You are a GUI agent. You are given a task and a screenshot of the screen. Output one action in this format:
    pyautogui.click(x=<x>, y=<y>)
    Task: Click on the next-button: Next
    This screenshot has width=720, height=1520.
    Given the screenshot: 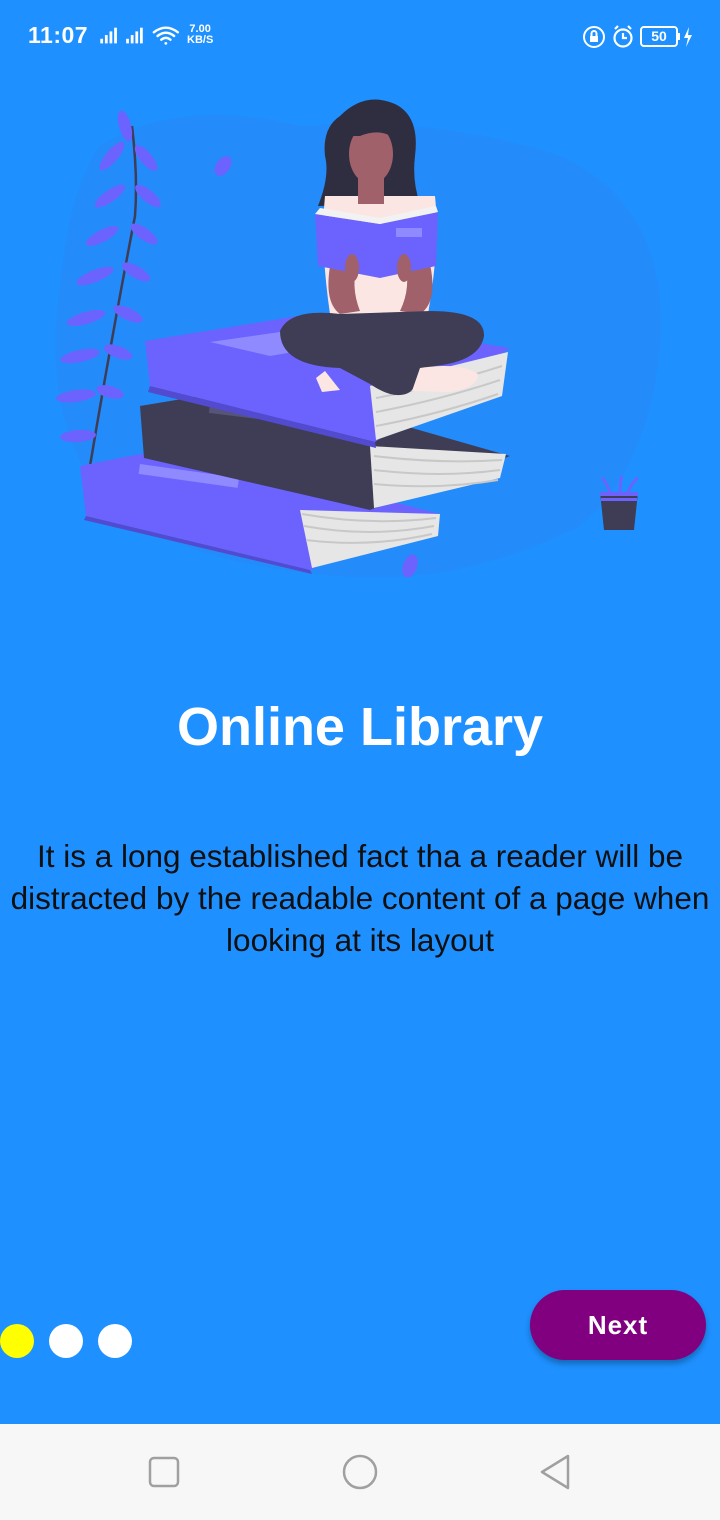 What is the action you would take?
    pyautogui.click(x=618, y=1325)
    